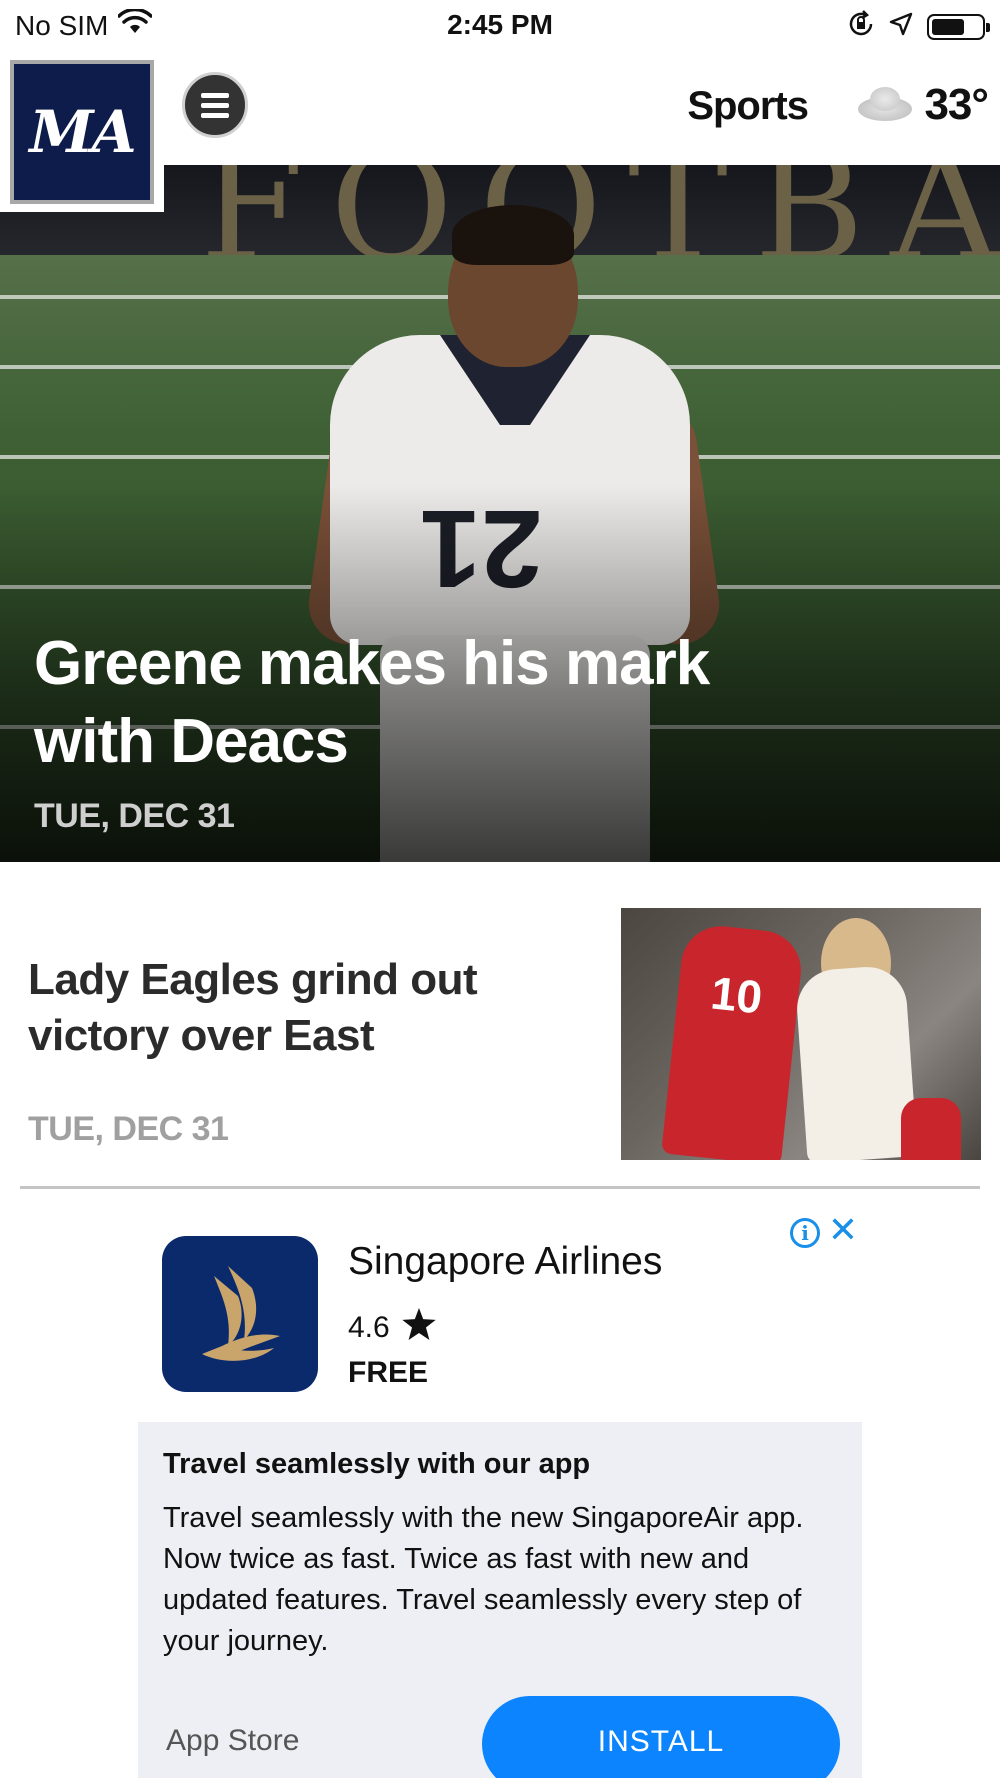 This screenshot has height=1778, width=1000. I want to click on logo: MA, so click(82, 132).